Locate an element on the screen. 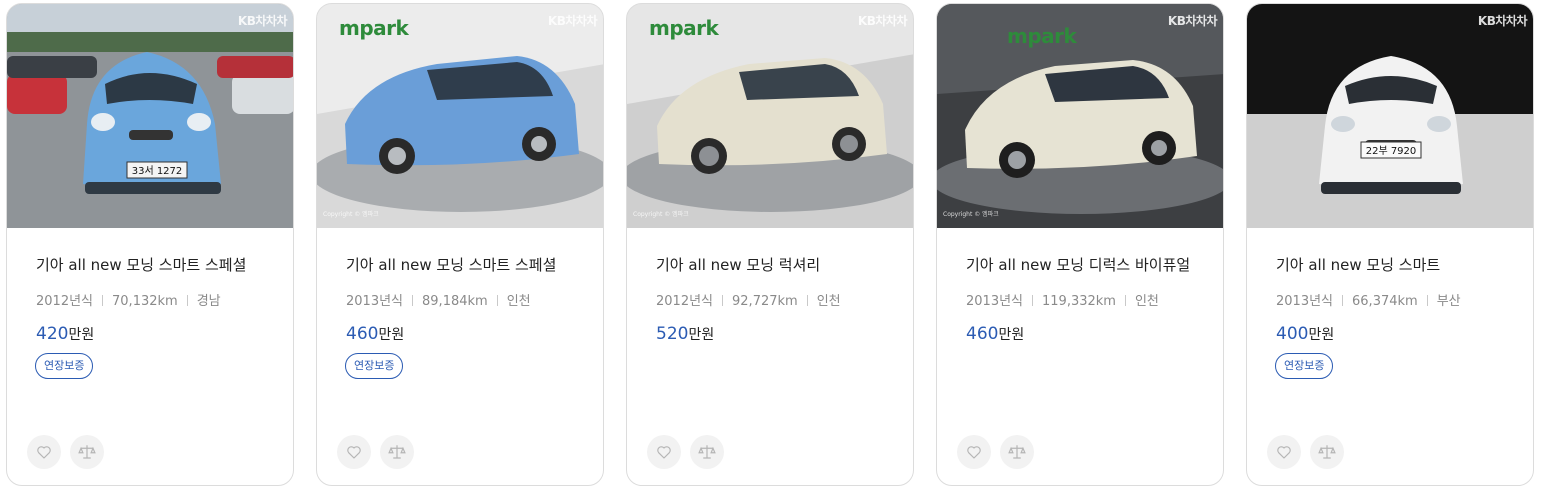 This screenshot has width=1548, height=491. price: 520만원 is located at coordinates (685, 334).